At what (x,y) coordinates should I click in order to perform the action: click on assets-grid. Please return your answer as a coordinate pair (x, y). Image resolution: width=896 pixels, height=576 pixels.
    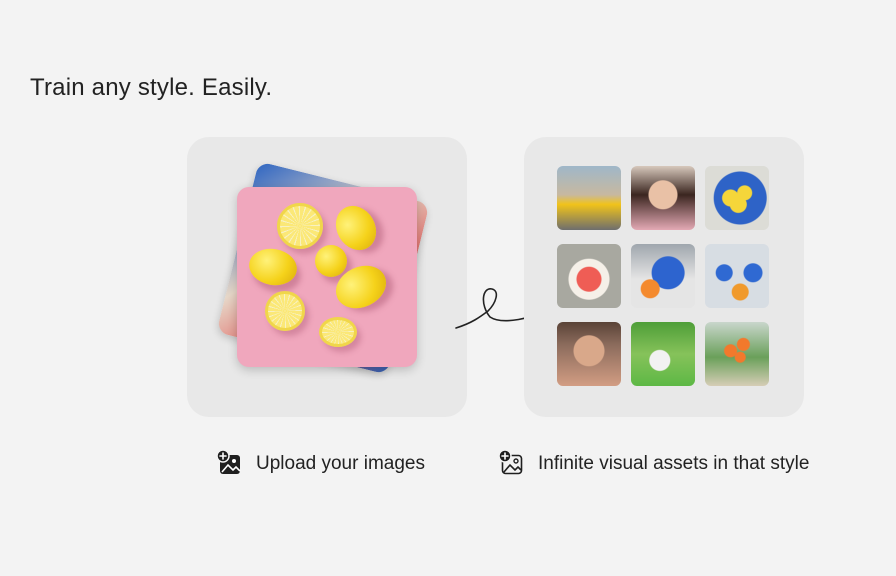
    Looking at the image, I should click on (663, 276).